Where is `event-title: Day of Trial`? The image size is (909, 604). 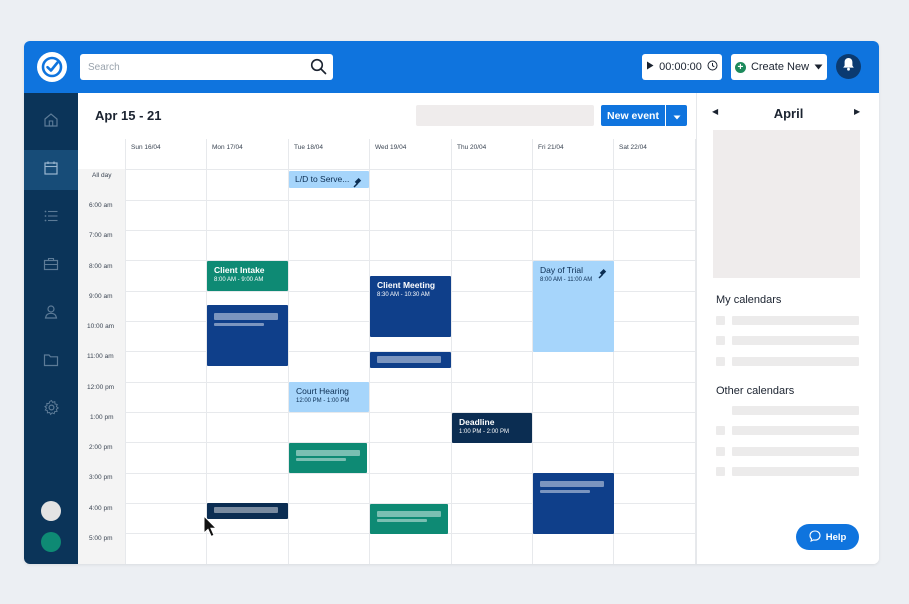 event-title: Day of Trial is located at coordinates (561, 270).